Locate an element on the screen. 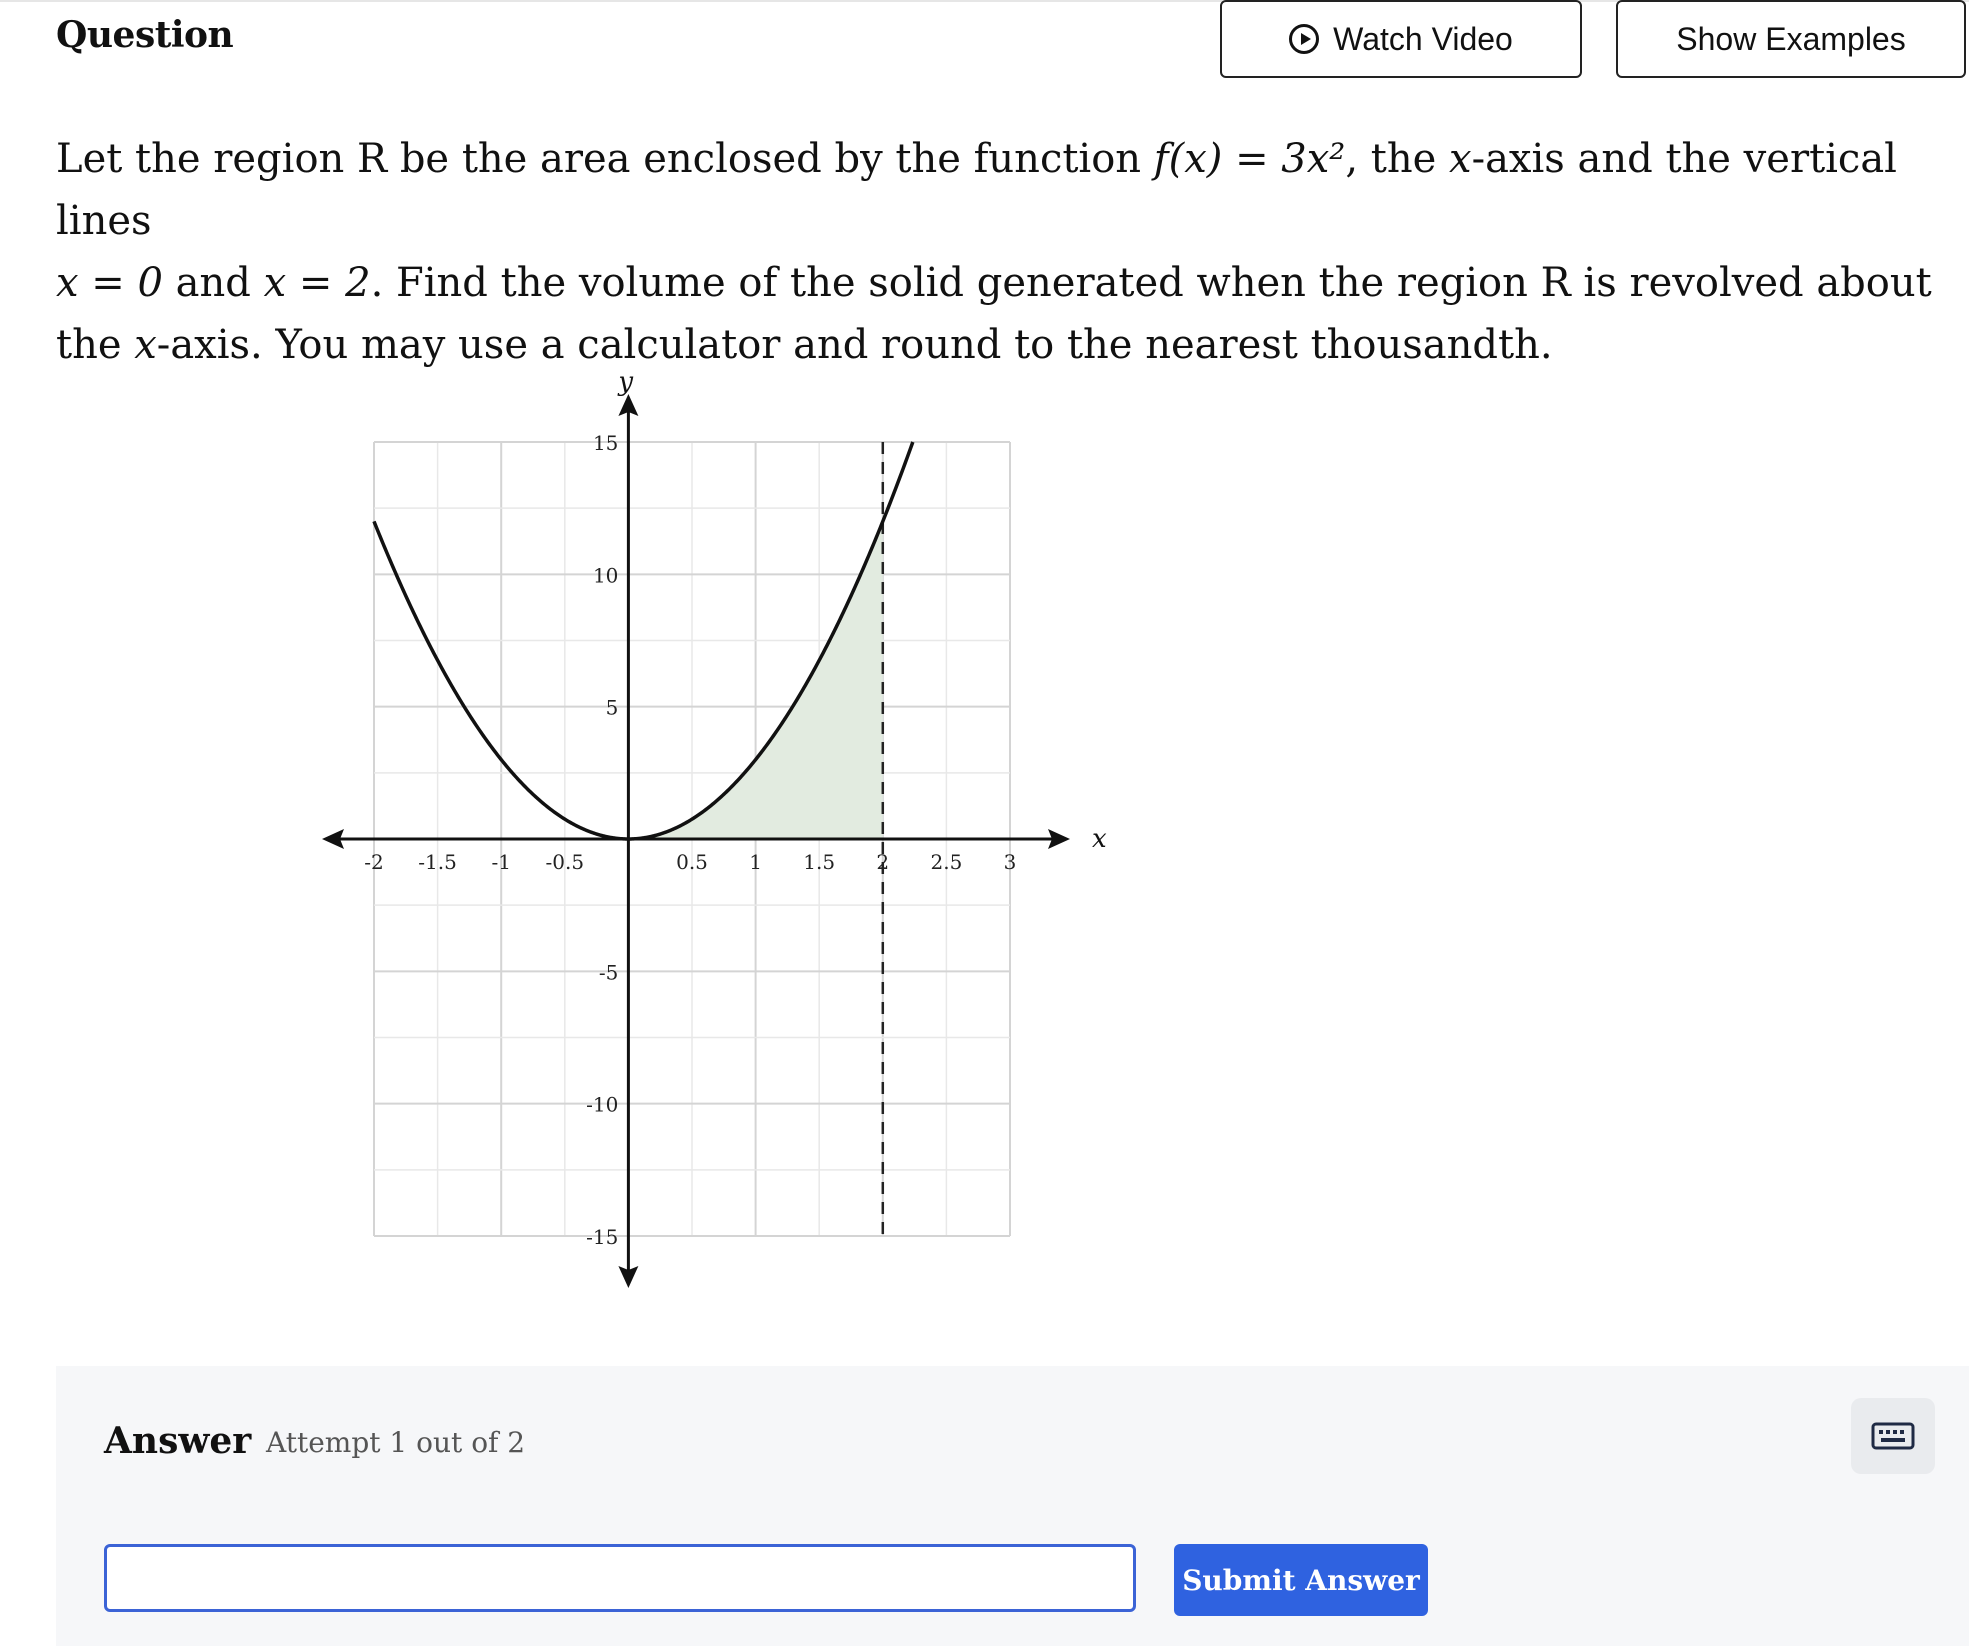 This screenshot has height=1646, width=1969. x-tick-label: -0.5 is located at coordinates (565, 862).